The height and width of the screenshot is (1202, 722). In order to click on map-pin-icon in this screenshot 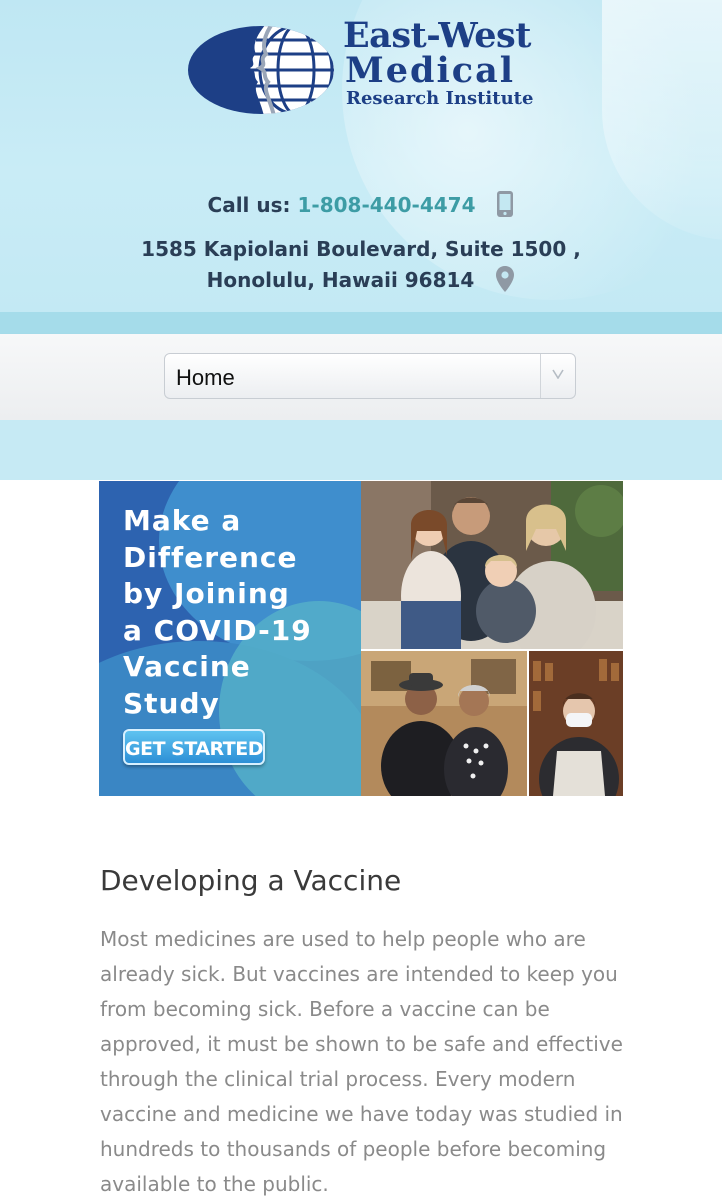, I will do `click(505, 281)`.